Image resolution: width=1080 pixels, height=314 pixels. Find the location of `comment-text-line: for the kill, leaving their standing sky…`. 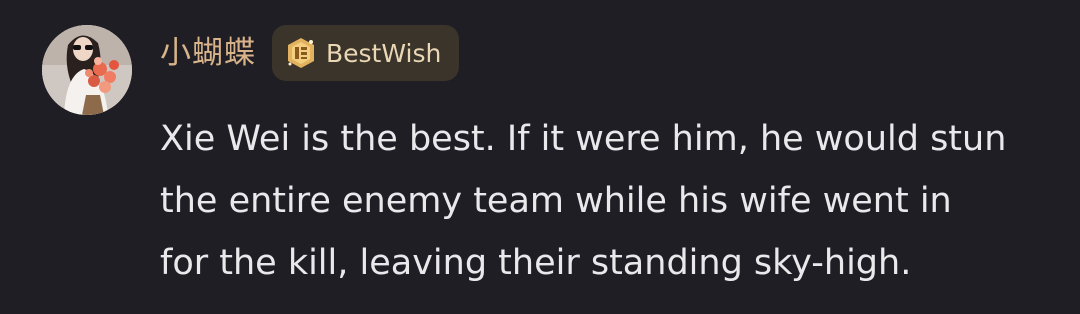

comment-text-line: for the kill, leaving their standing sky… is located at coordinates (536, 263).